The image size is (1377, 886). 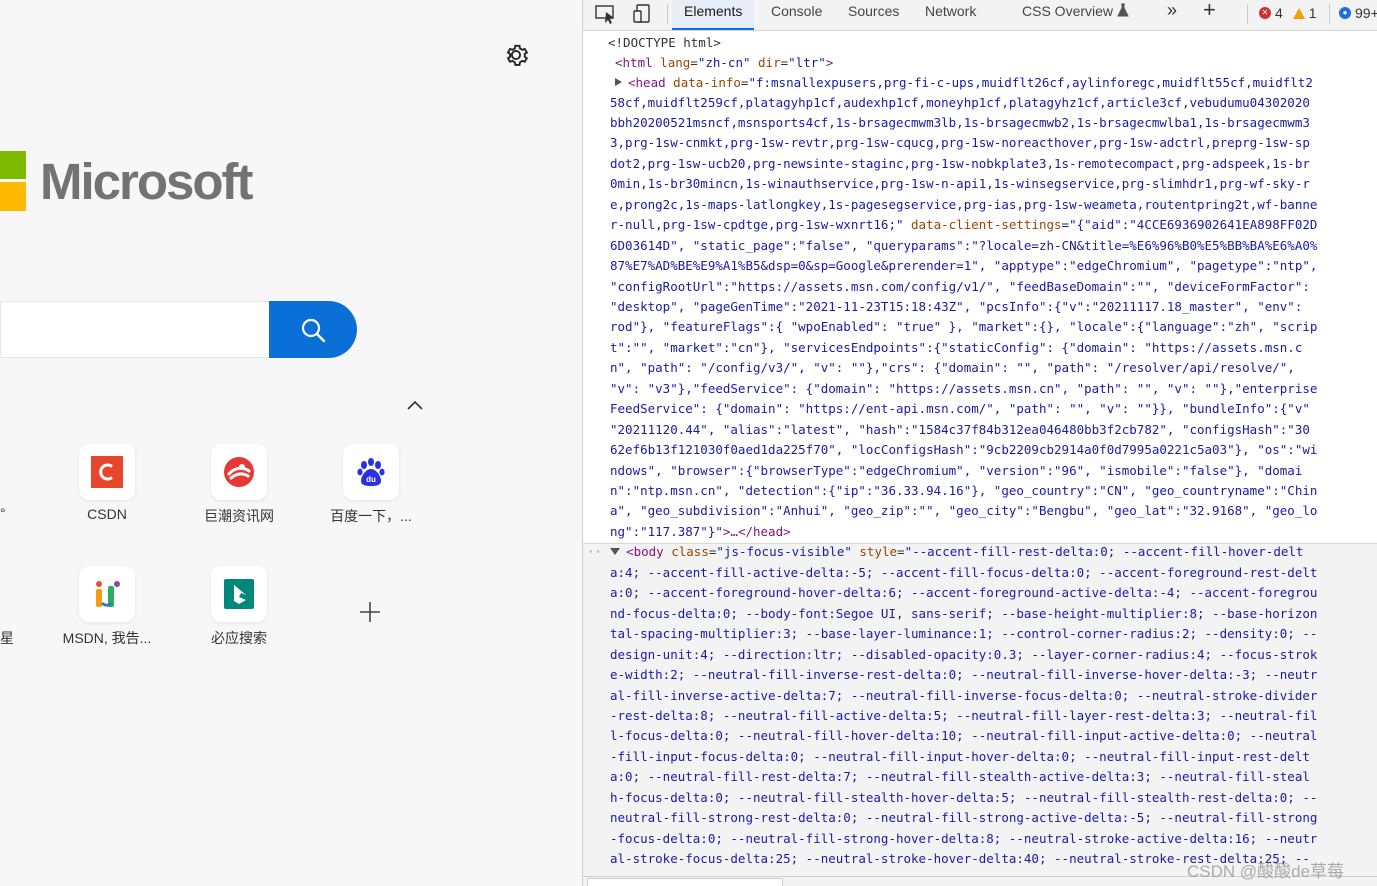 What do you see at coordinates (713, 15) in the screenshot?
I see `tab-elements: Elements` at bounding box center [713, 15].